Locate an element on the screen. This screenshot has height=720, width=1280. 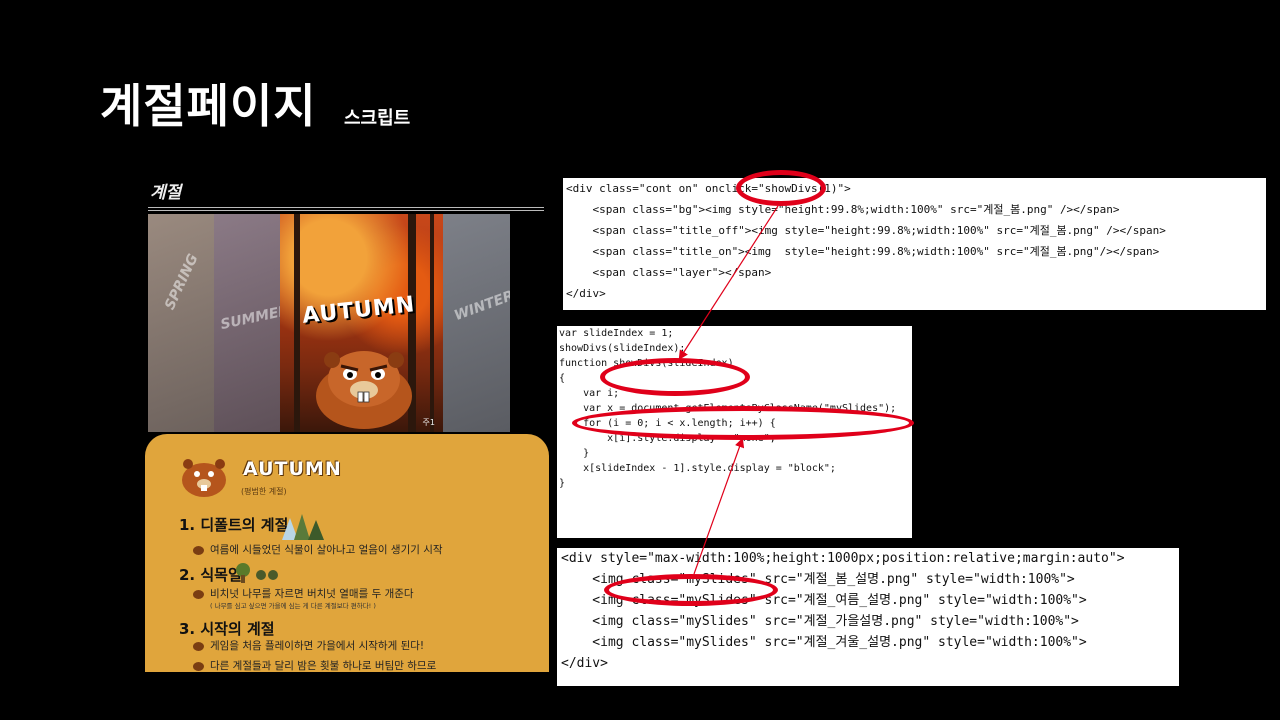
connector-arrows is located at coordinates (728, 390).